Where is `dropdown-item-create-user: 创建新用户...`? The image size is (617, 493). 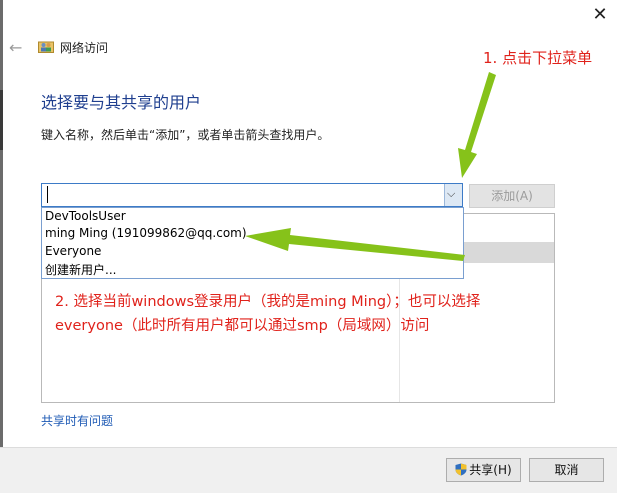
dropdown-item-create-user: 创建新用户... is located at coordinates (80, 269).